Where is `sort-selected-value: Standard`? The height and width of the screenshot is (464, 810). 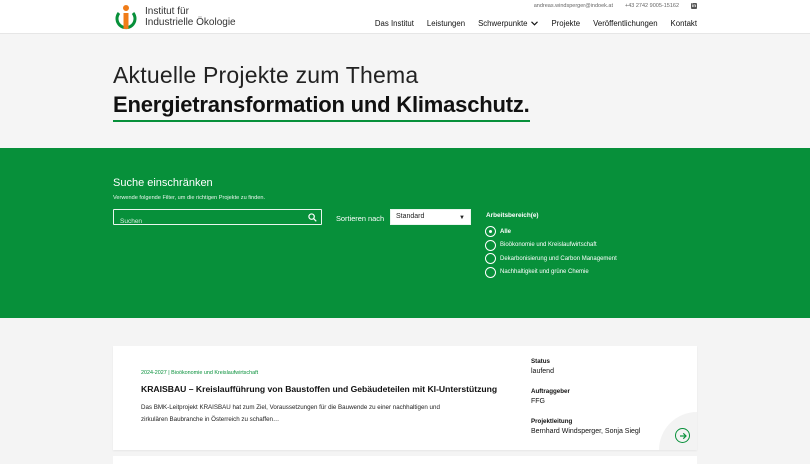
sort-selected-value: Standard is located at coordinates (410, 216).